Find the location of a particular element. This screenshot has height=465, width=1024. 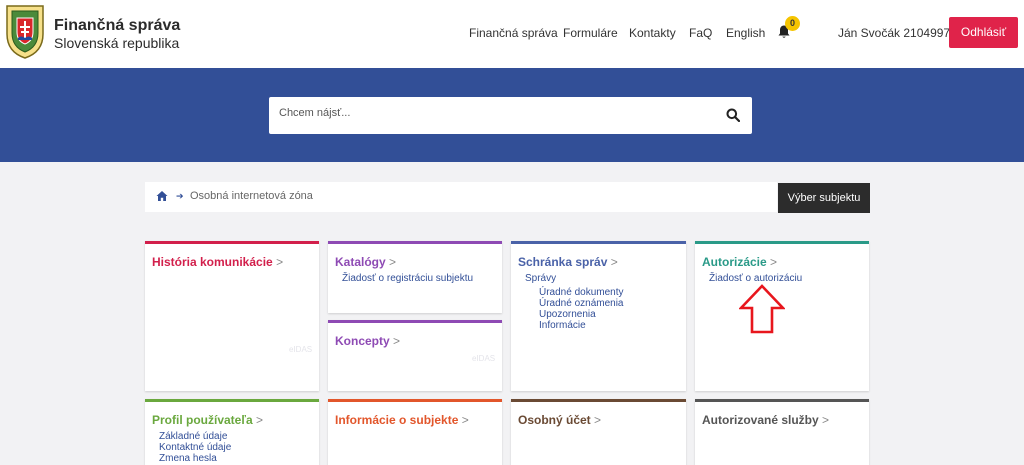

tile-historia-title: História komunikácie > is located at coordinates (217, 262).